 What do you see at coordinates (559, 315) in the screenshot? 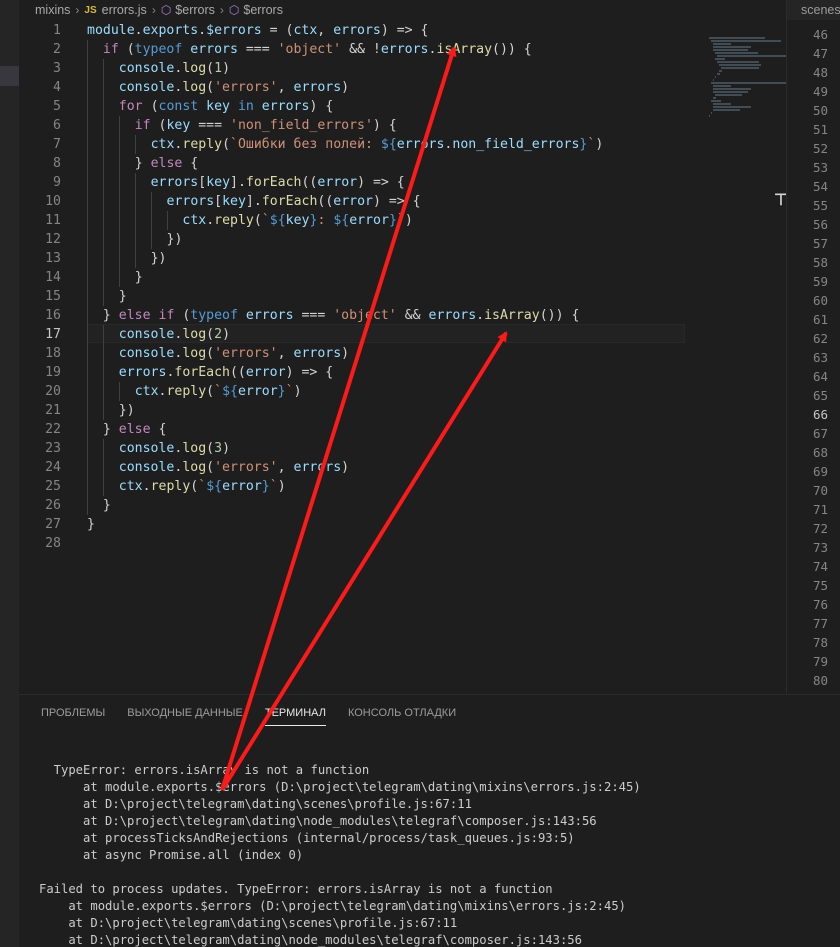
I see `code-token: ()) {` at bounding box center [559, 315].